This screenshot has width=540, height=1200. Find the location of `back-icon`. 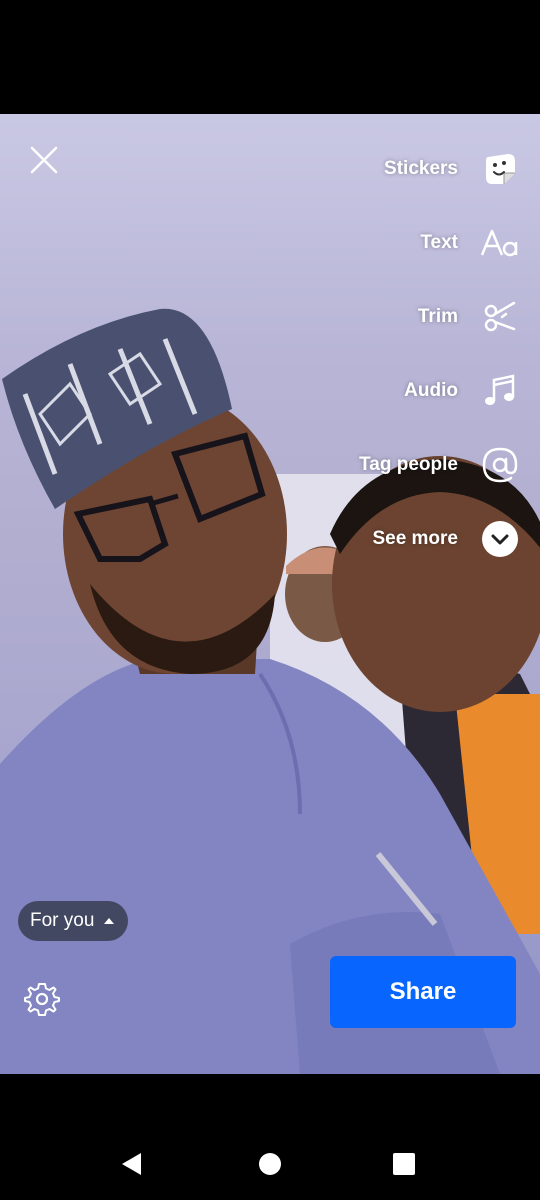

back-icon is located at coordinates (131, 1164).